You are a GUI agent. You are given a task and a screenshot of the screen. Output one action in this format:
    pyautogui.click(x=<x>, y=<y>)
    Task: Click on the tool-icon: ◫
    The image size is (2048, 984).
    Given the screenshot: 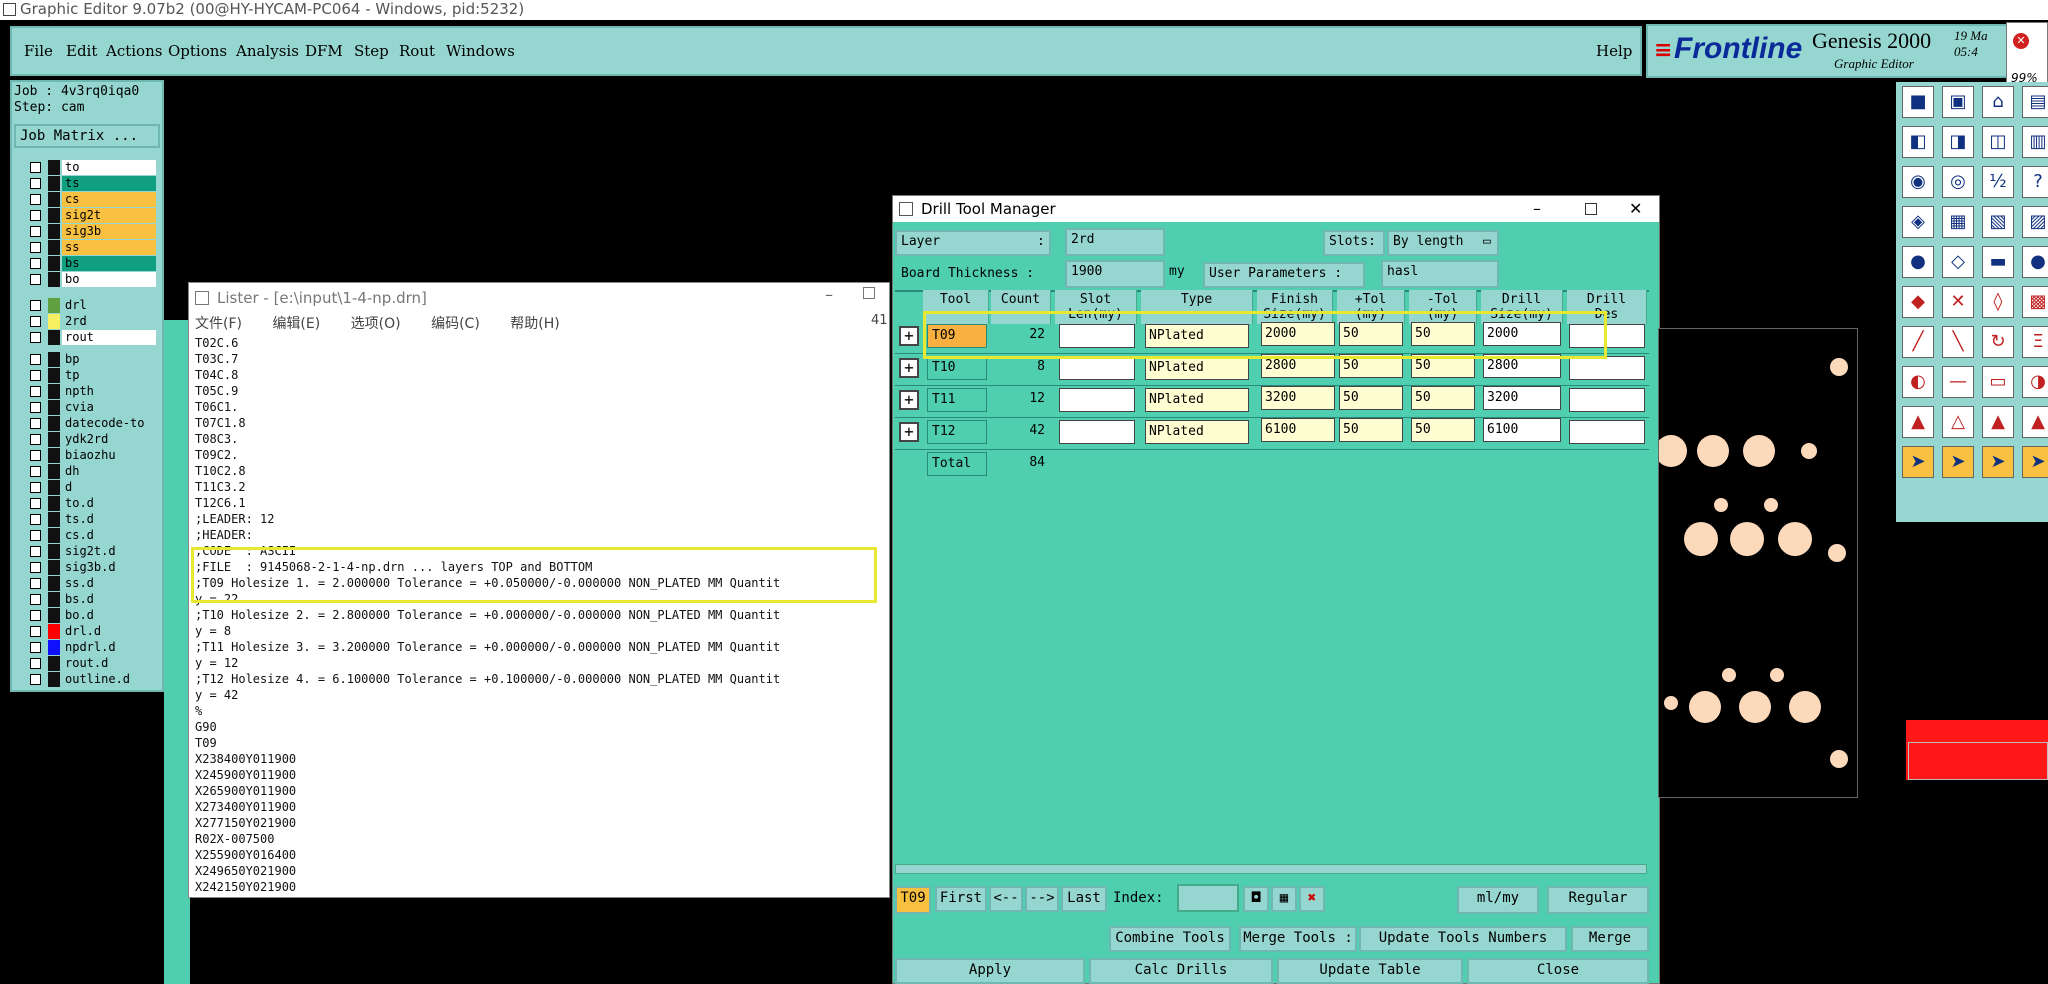 What is the action you would take?
    pyautogui.click(x=1998, y=142)
    